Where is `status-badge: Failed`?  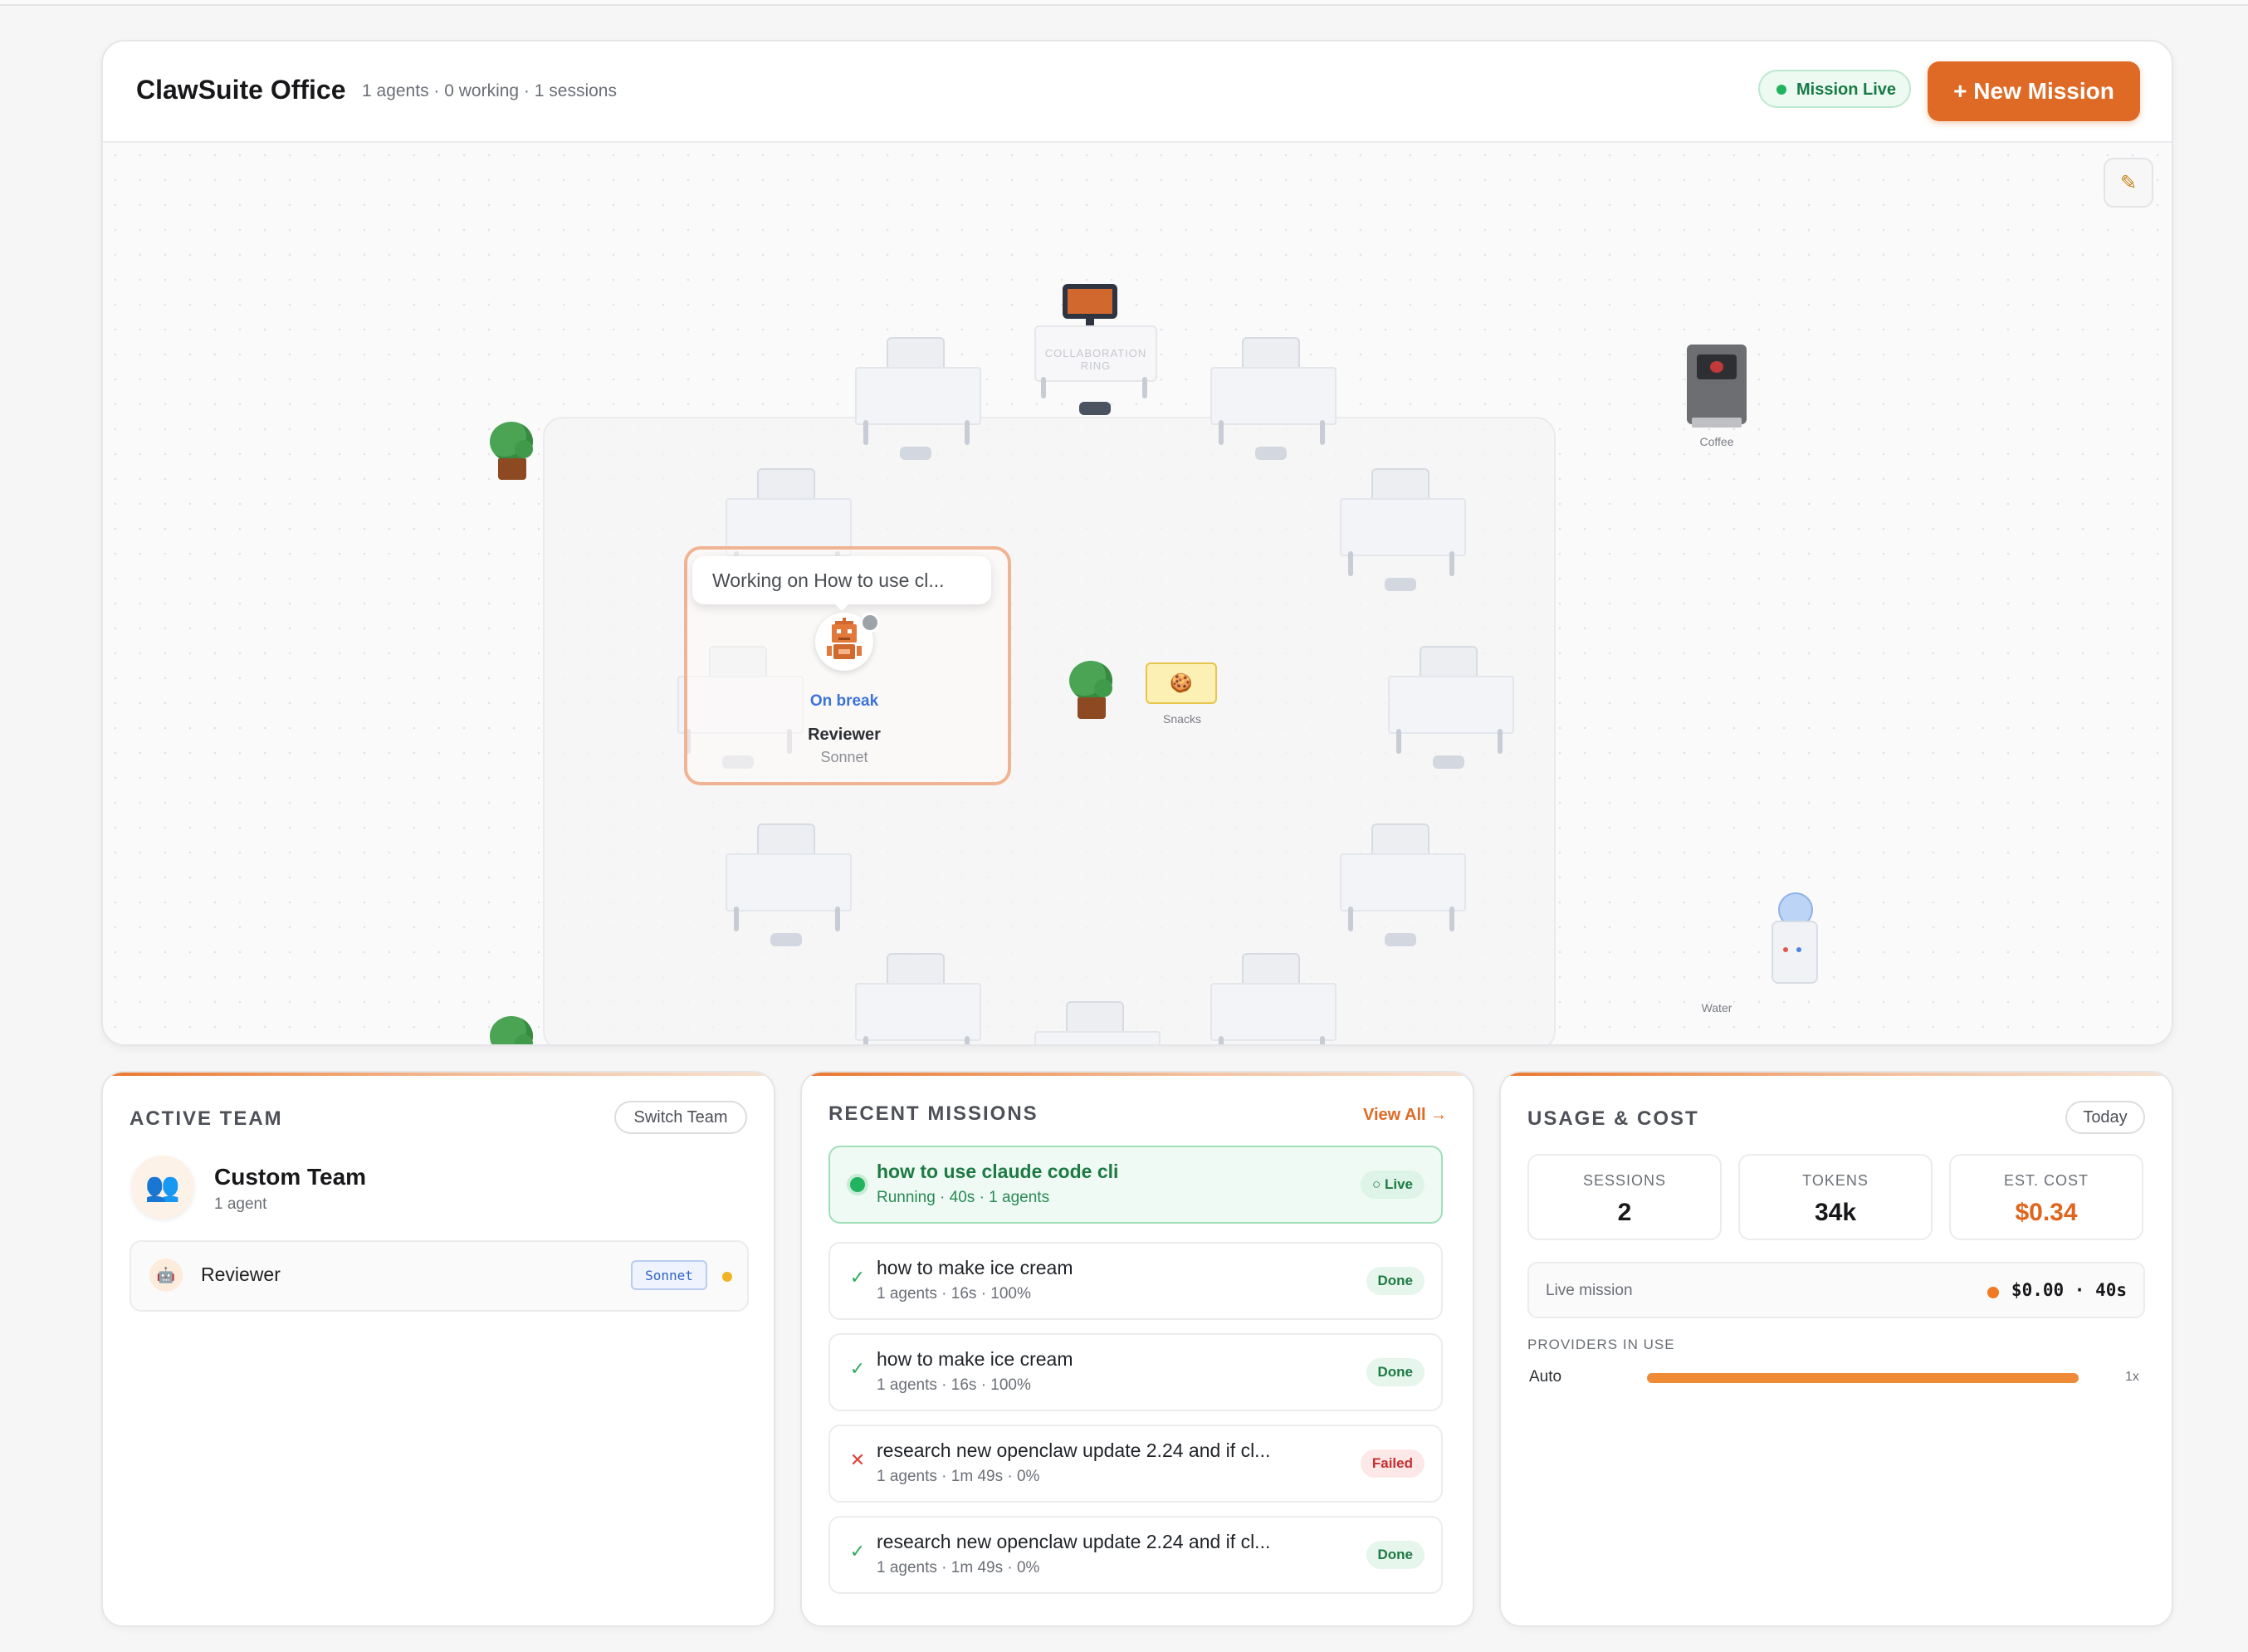
status-badge: Failed is located at coordinates (1392, 1463).